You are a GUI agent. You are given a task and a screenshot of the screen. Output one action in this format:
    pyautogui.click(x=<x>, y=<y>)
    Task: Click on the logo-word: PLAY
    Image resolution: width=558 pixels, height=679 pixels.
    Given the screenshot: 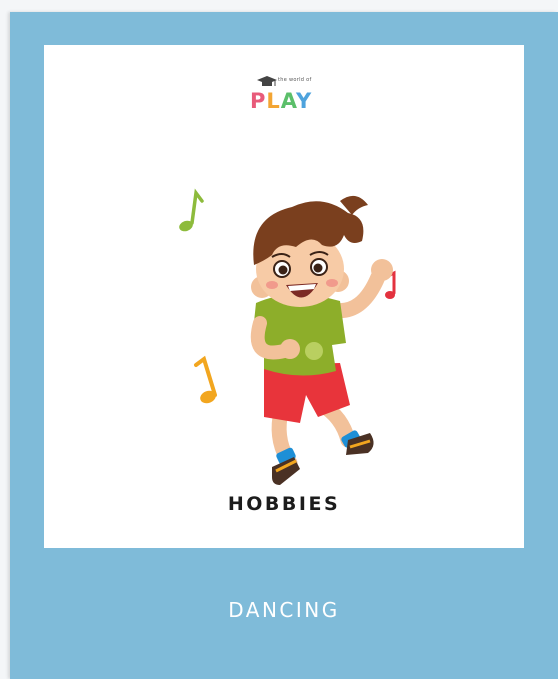 What is the action you would take?
    pyautogui.click(x=281, y=101)
    